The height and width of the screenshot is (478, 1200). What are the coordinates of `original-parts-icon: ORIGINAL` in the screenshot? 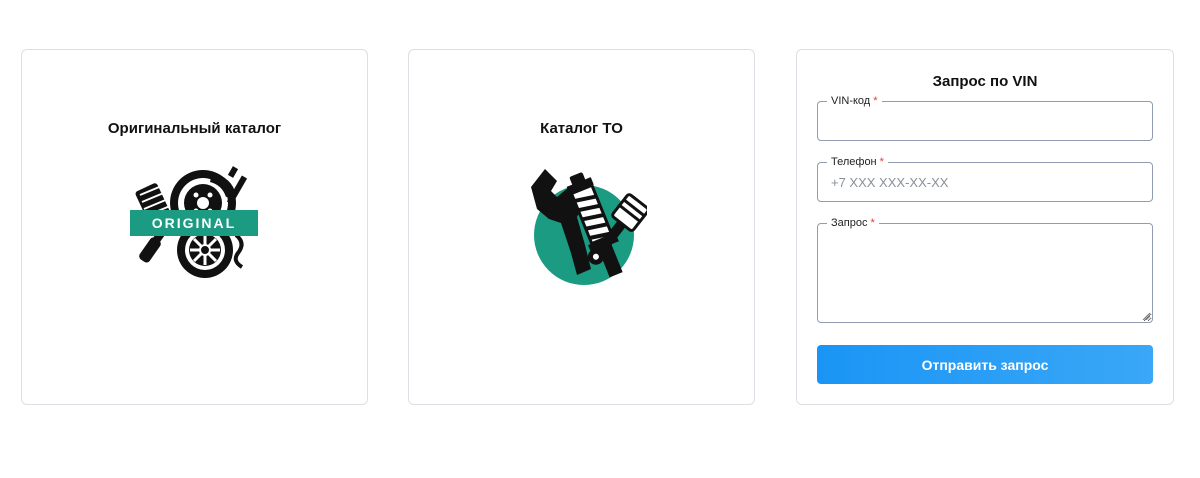 It's located at (193, 222).